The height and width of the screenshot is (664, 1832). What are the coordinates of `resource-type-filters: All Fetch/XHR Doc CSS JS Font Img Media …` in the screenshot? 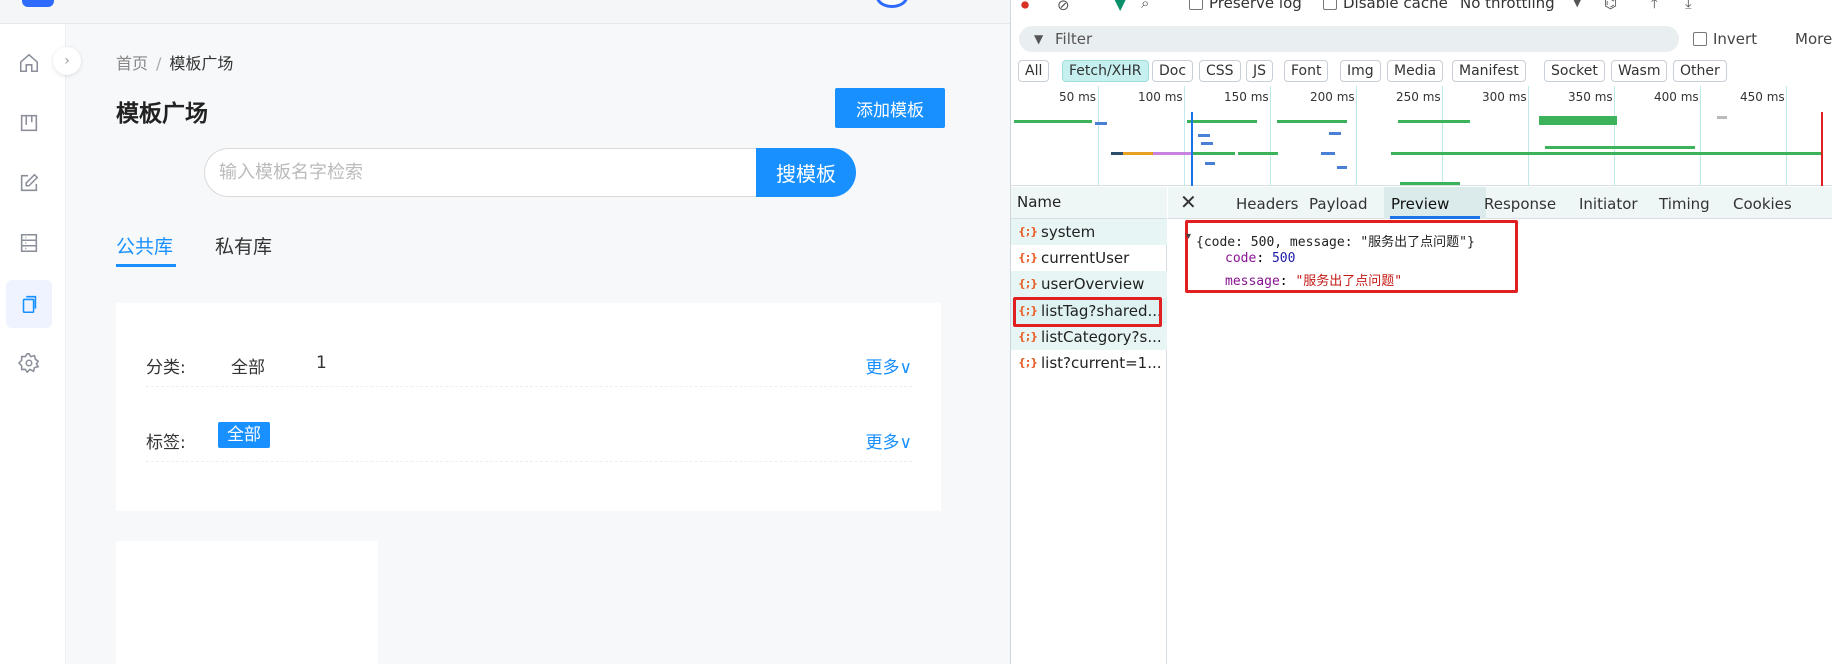 It's located at (1421, 71).